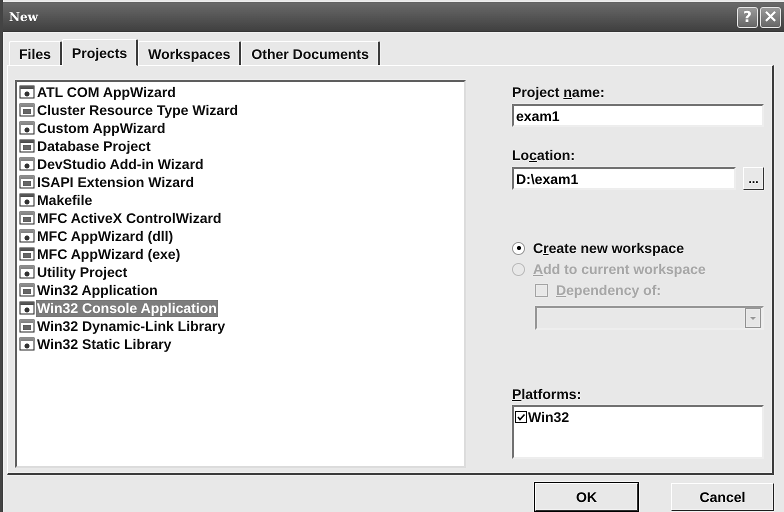 The image size is (784, 512). I want to click on list-item: Win32, so click(549, 417).